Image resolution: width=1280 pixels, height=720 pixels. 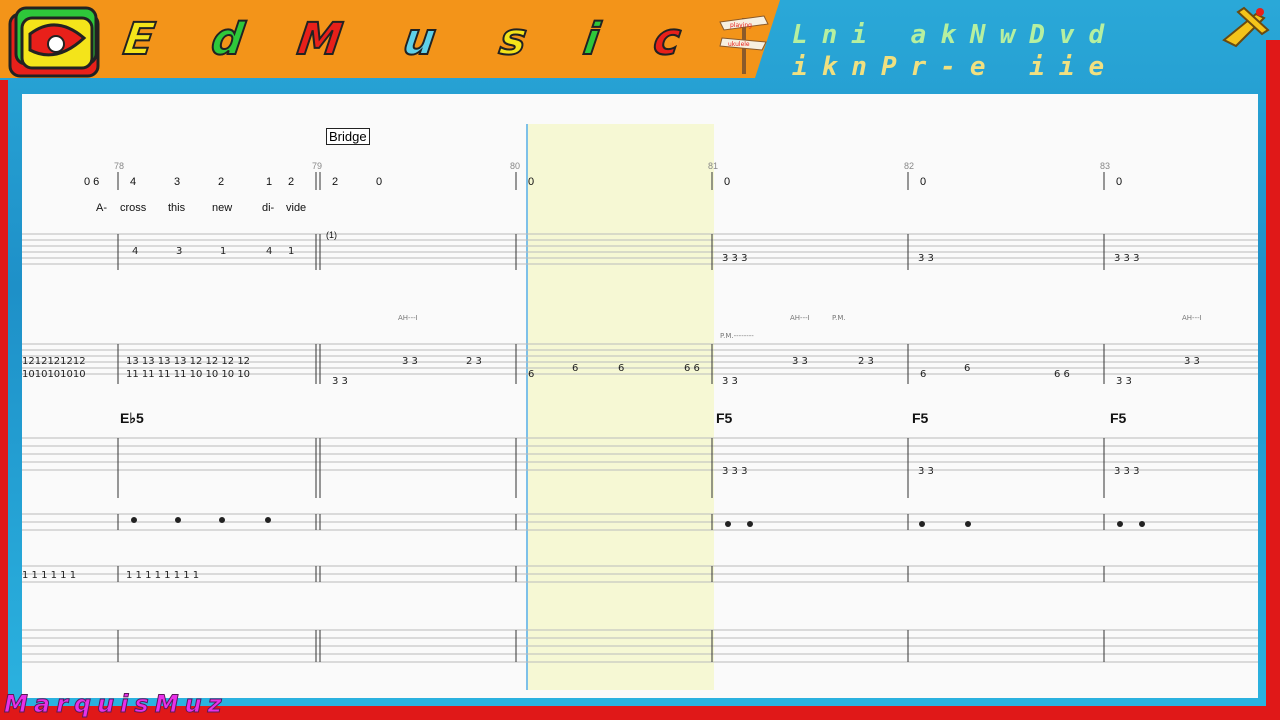 I want to click on svg-text: P.M.--------, so click(x=737, y=336).